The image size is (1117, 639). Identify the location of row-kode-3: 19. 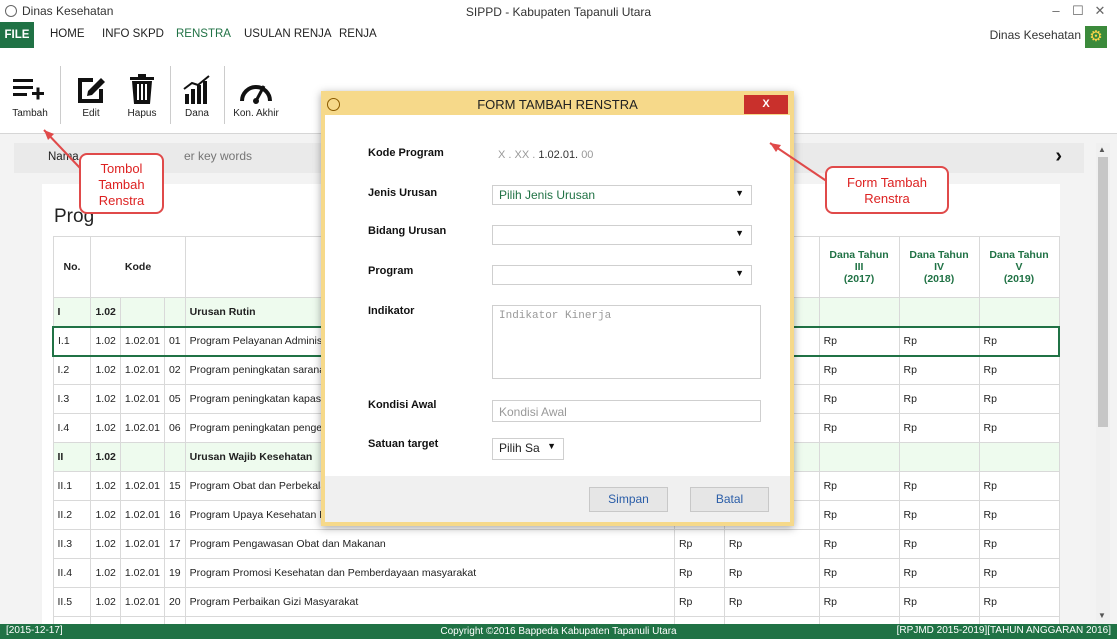
(174, 573).